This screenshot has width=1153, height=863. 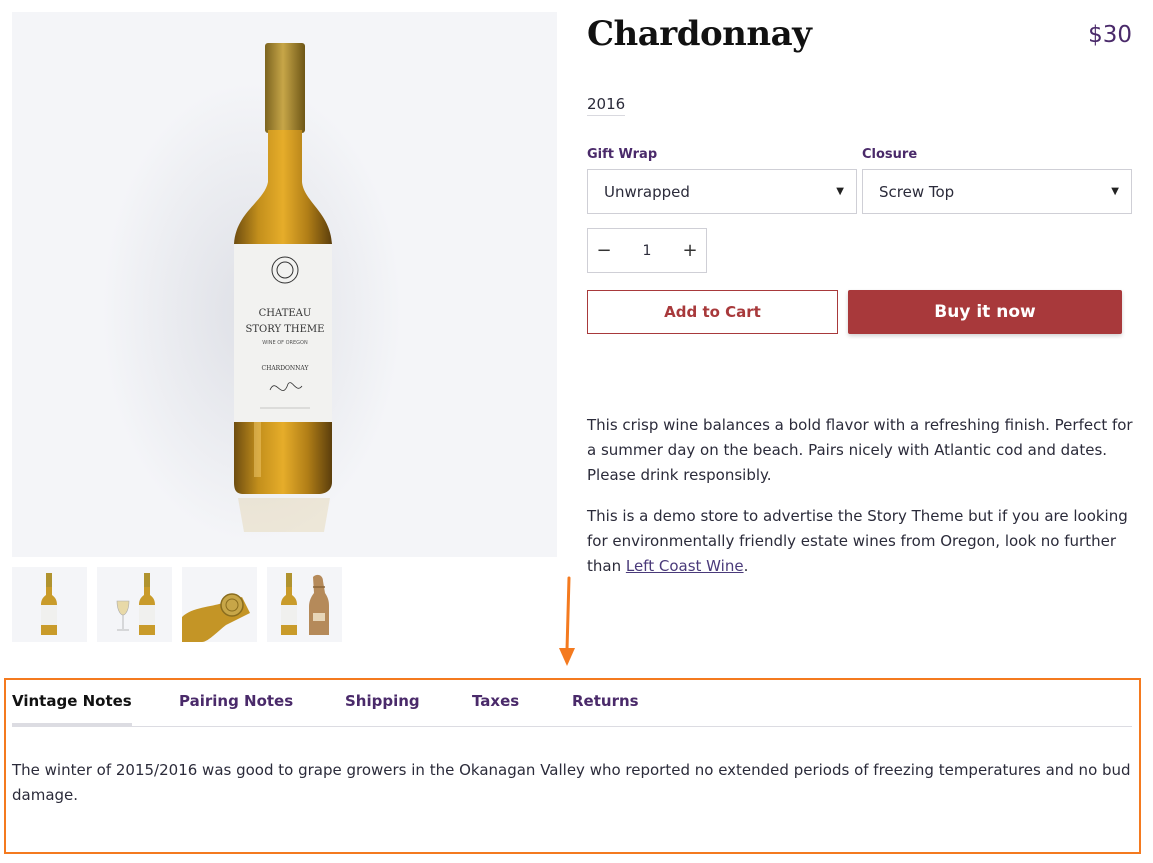 I want to click on bottle-label-varietal: CHARDONNAY, so click(x=286, y=368).